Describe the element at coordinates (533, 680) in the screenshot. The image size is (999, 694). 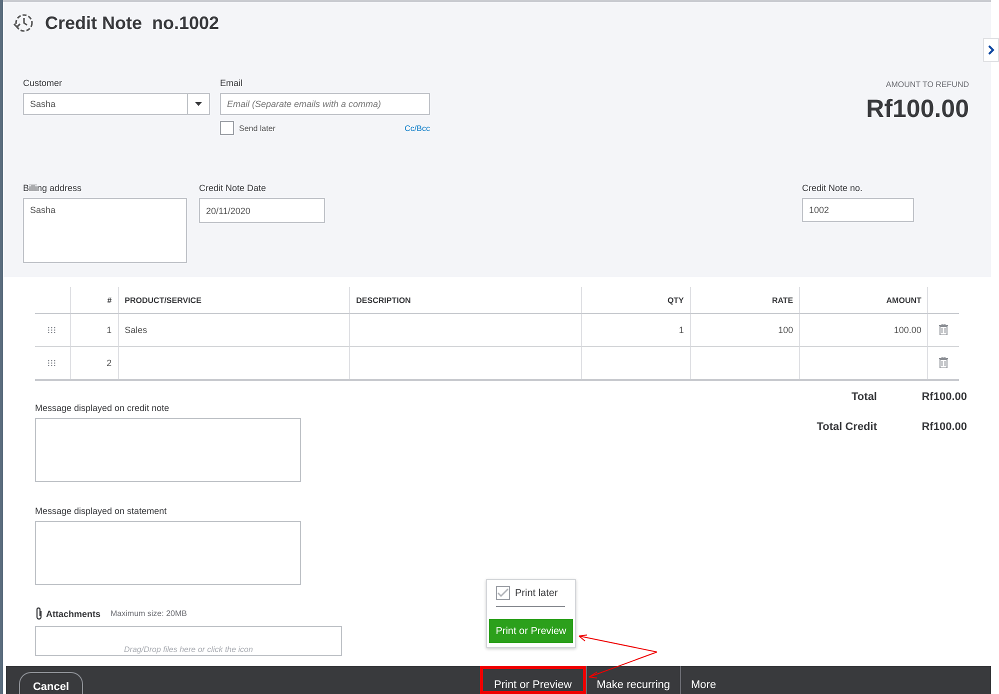
I see `footer-action-button: Print or Preview` at that location.